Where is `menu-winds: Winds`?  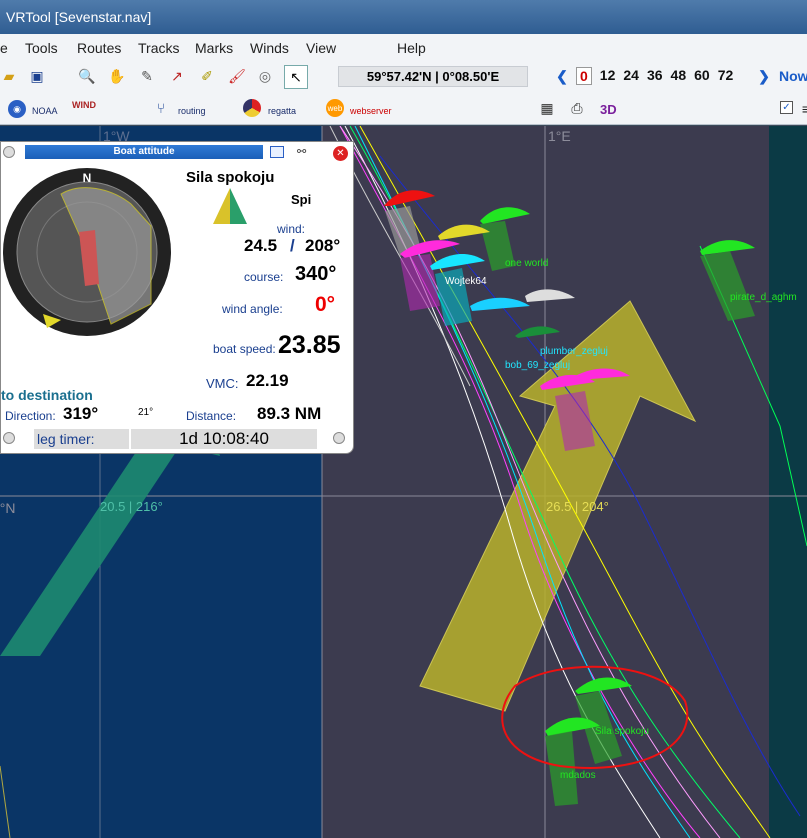 menu-winds: Winds is located at coordinates (269, 48).